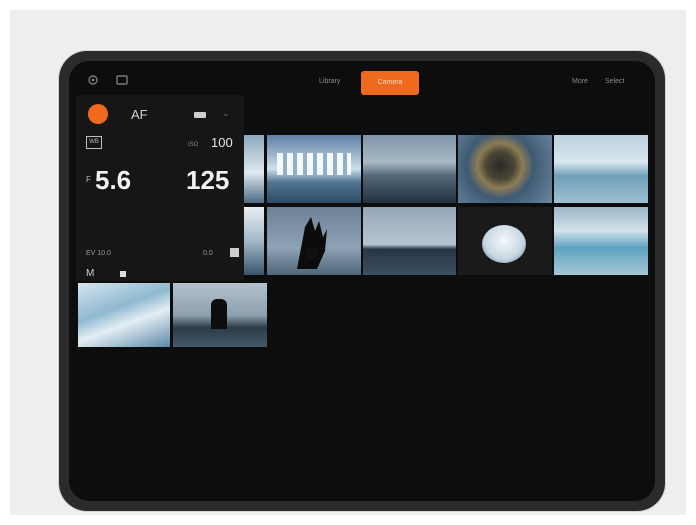 The height and width of the screenshot is (525, 696). Describe the element at coordinates (160, 188) in the screenshot. I see `camera-control-panel: AF ⌄ WB ISO 100 F 5.6 125 EV 10.0 0.0 M` at that location.